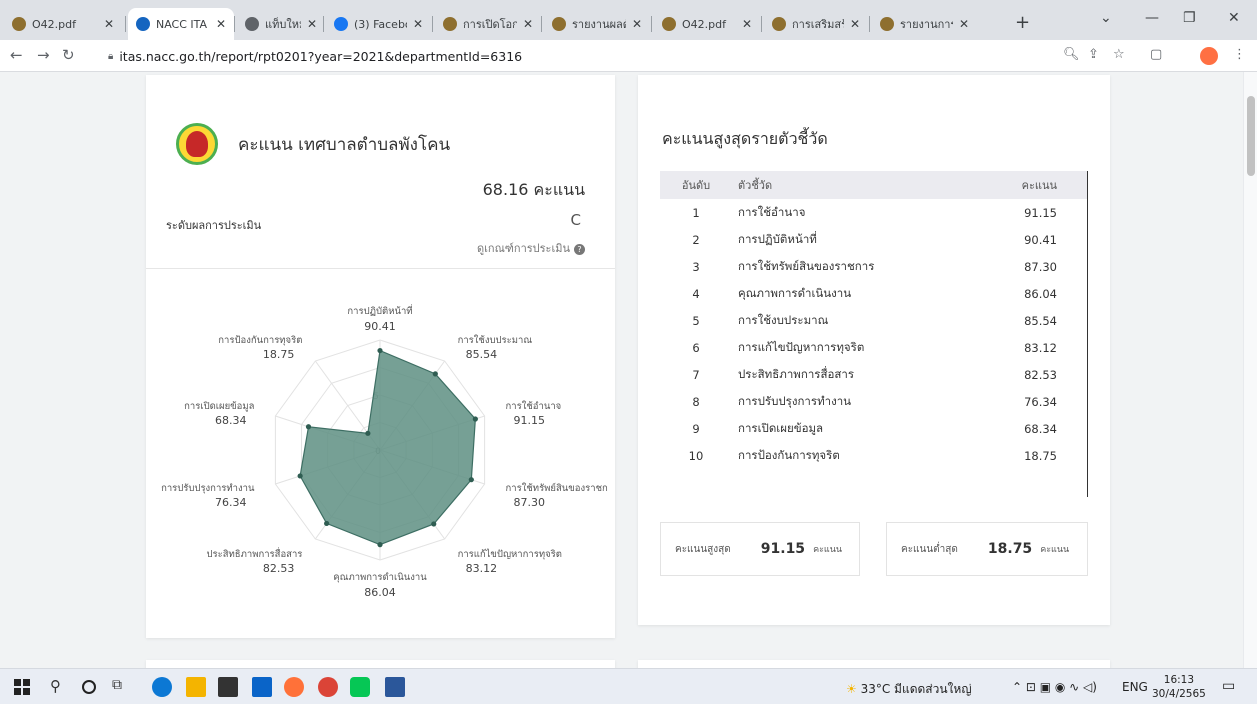 Image resolution: width=1257 pixels, height=704 pixels. What do you see at coordinates (1135, 687) in the screenshot?
I see `language-indicator: ENG` at bounding box center [1135, 687].